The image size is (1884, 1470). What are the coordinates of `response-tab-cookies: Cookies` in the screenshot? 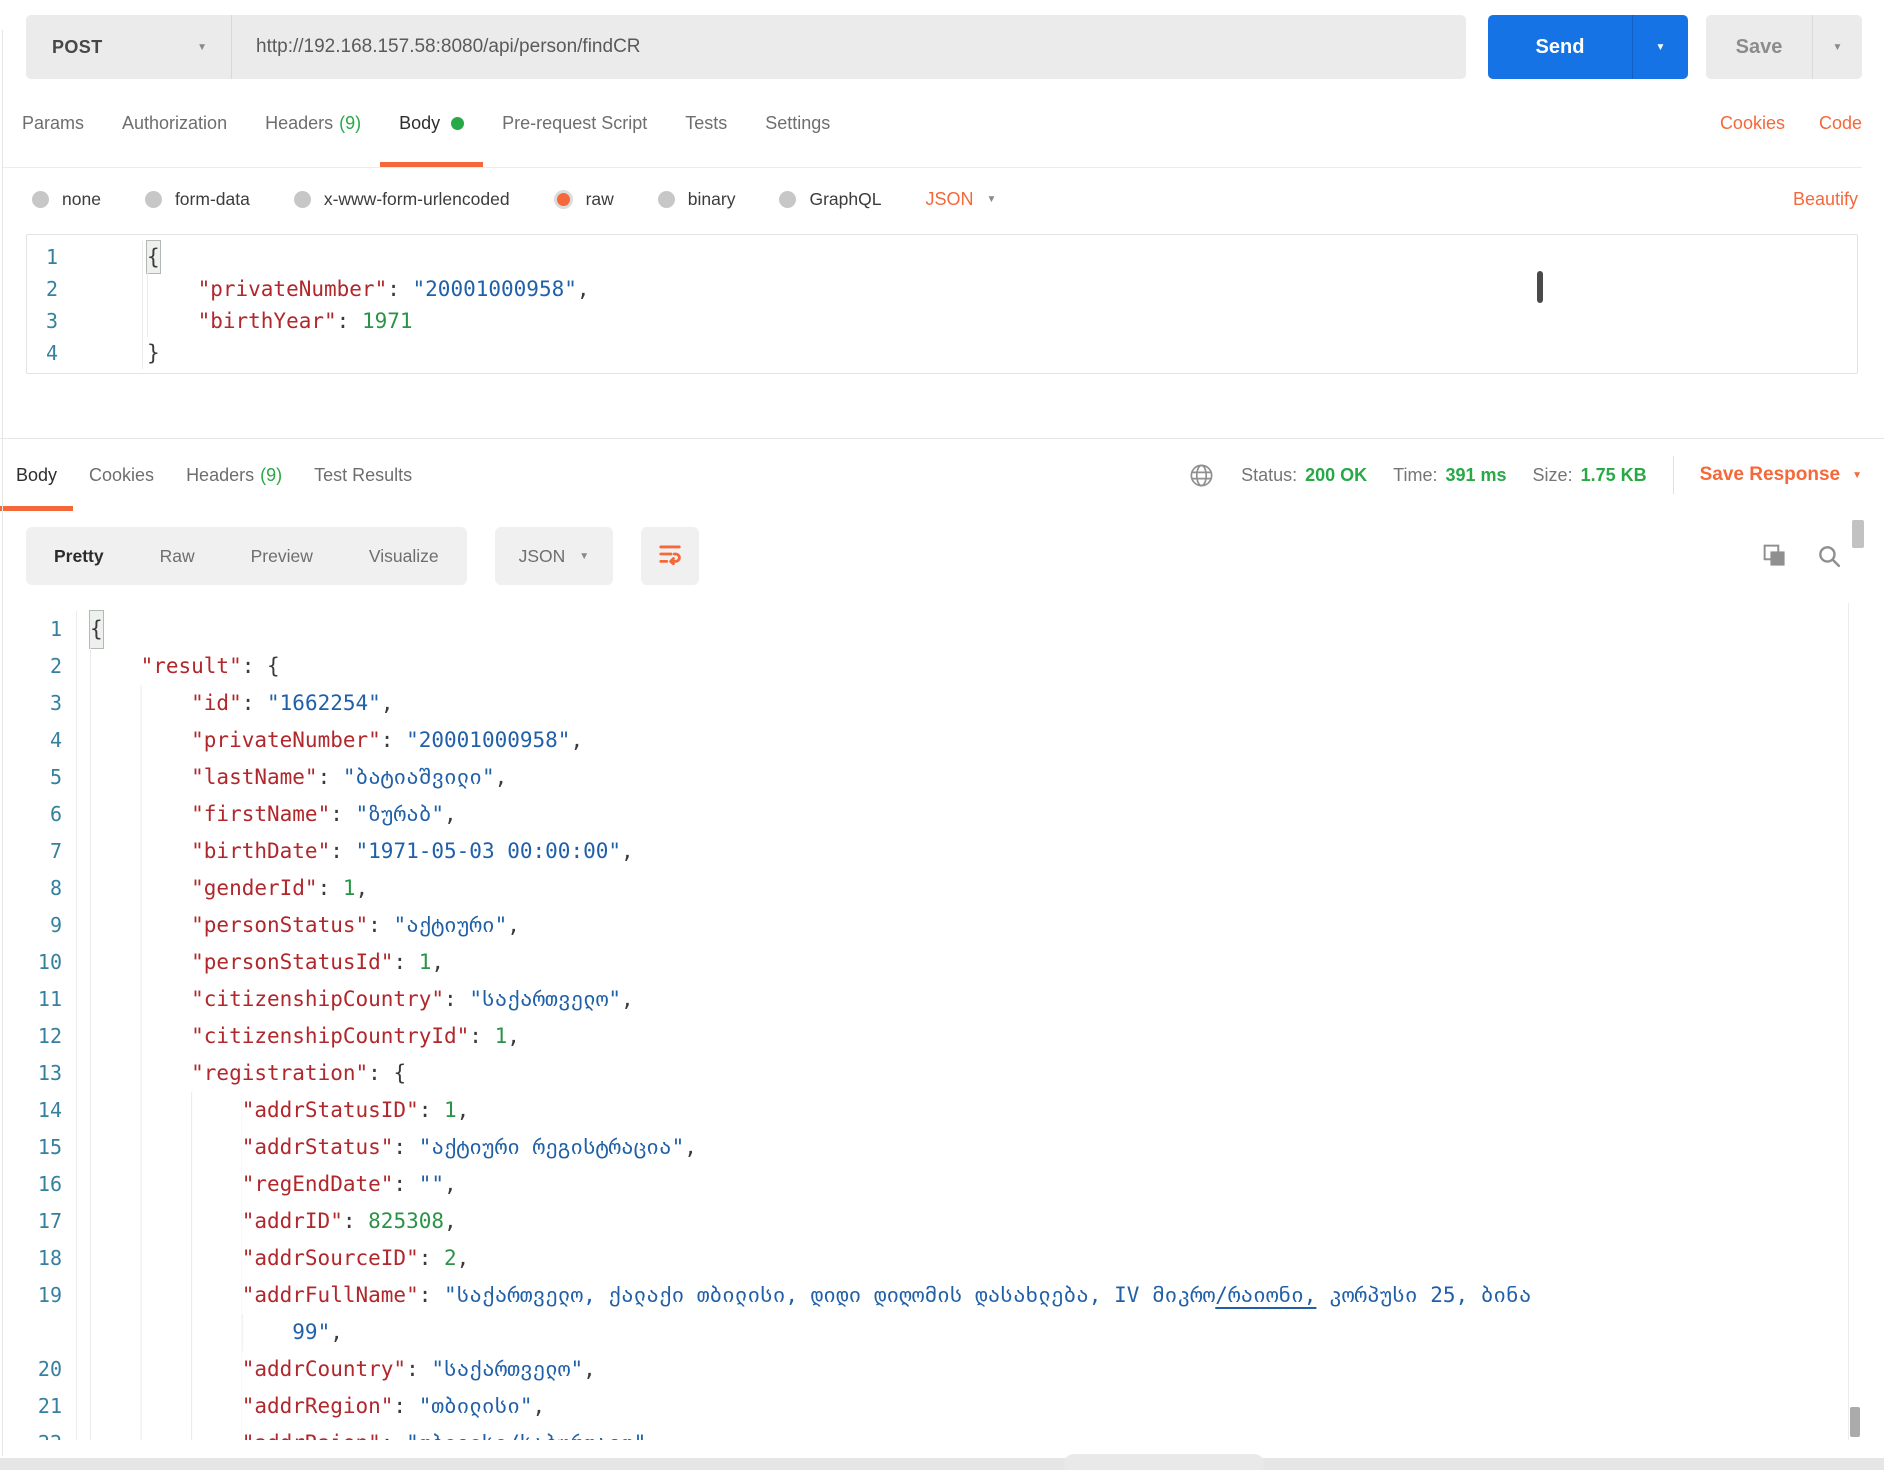 It's located at (121, 475).